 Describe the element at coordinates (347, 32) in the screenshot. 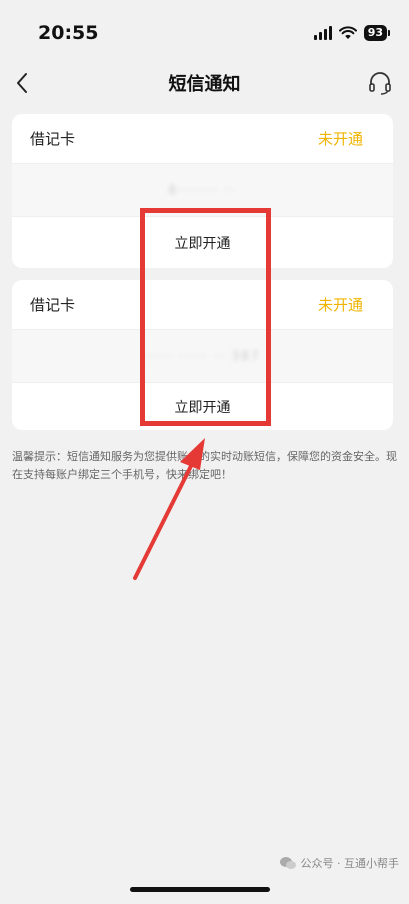

I see `wifi-icon` at that location.